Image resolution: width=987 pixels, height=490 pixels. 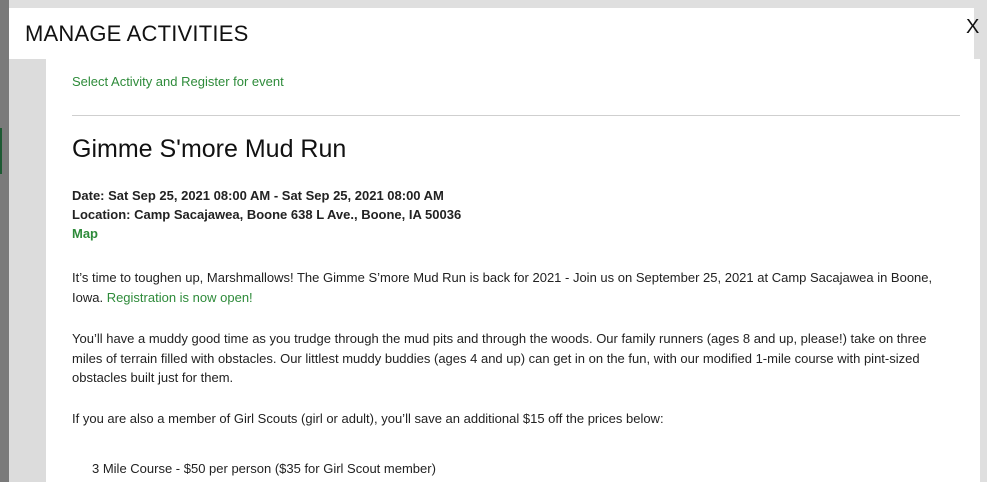 I want to click on registration-open-link: Registration is now open!, so click(x=180, y=297).